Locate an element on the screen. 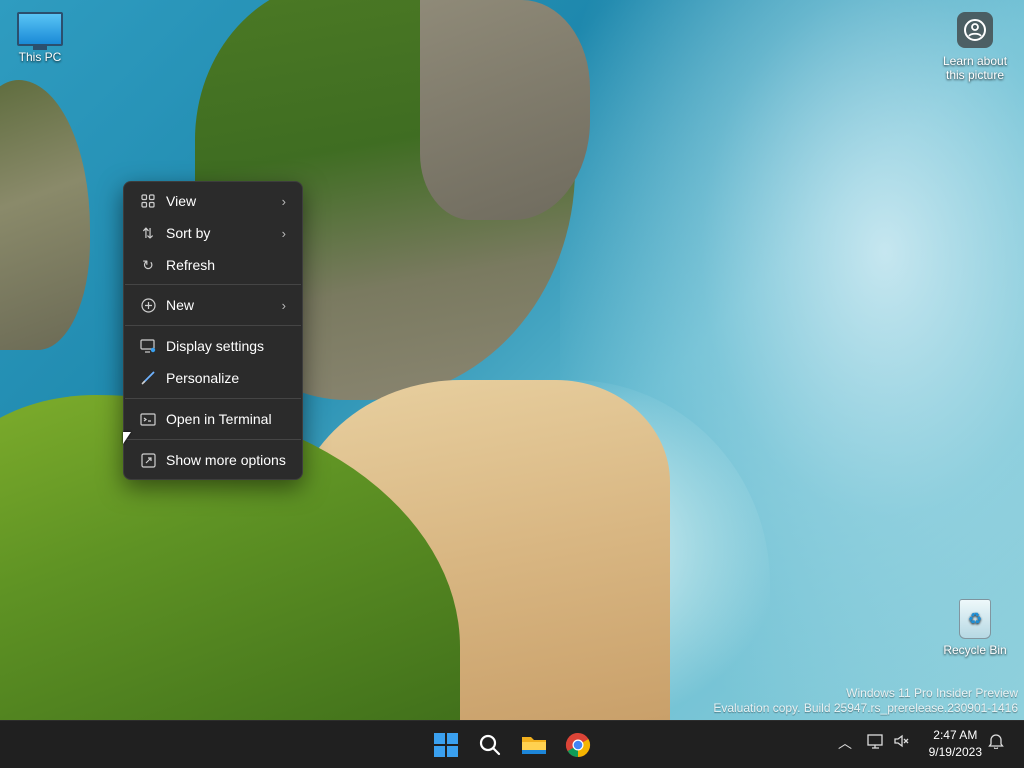 This screenshot has width=1024, height=768. windows-start-icon is located at coordinates (446, 745).